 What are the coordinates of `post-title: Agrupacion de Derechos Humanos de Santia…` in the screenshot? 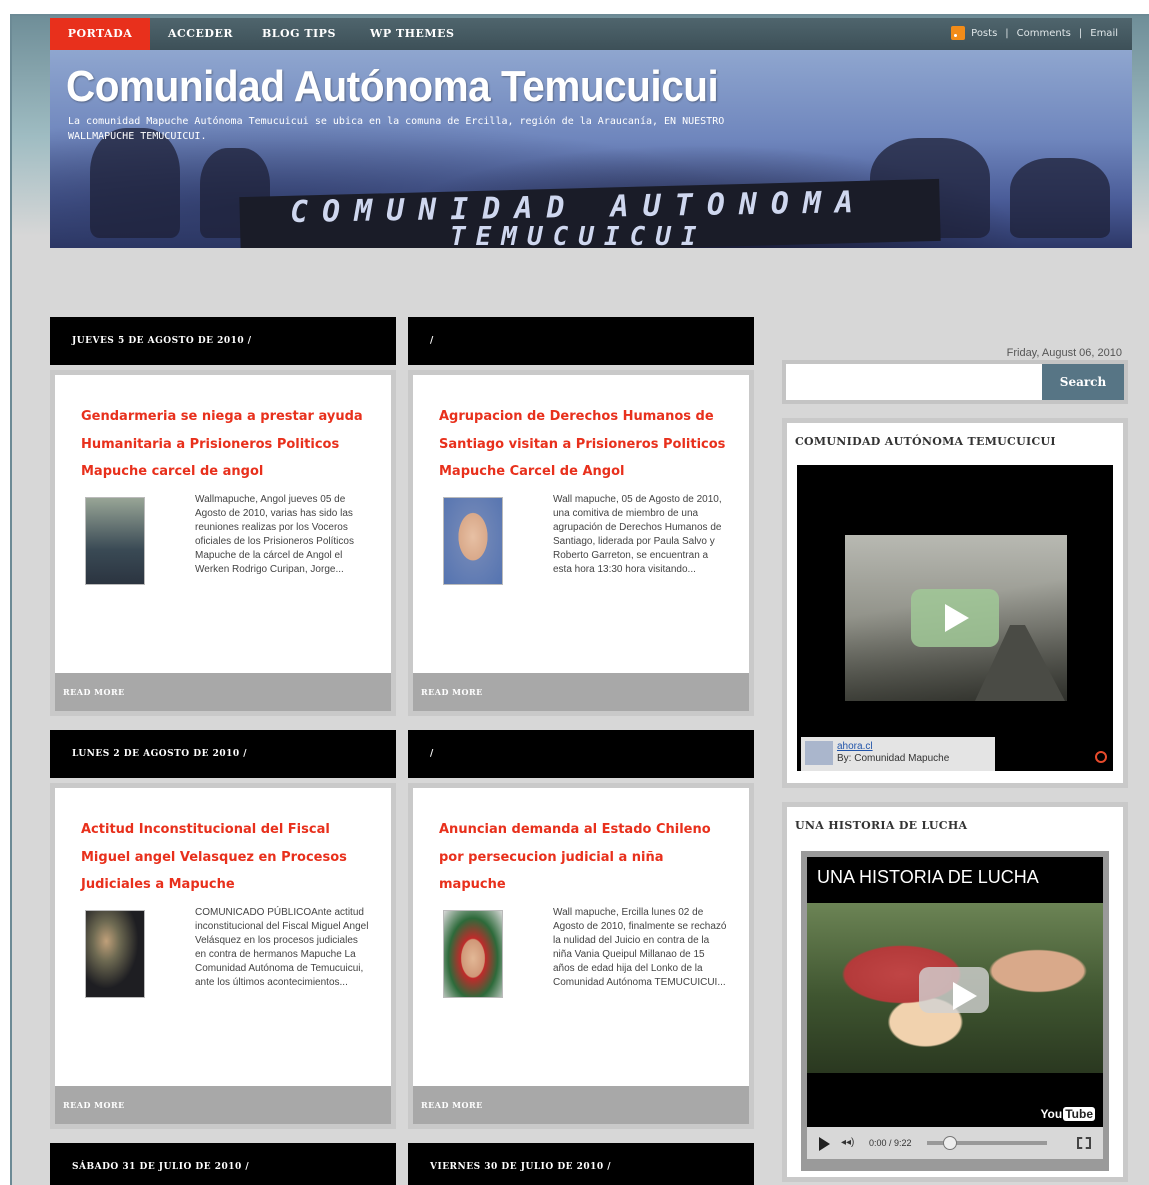 It's located at (584, 444).